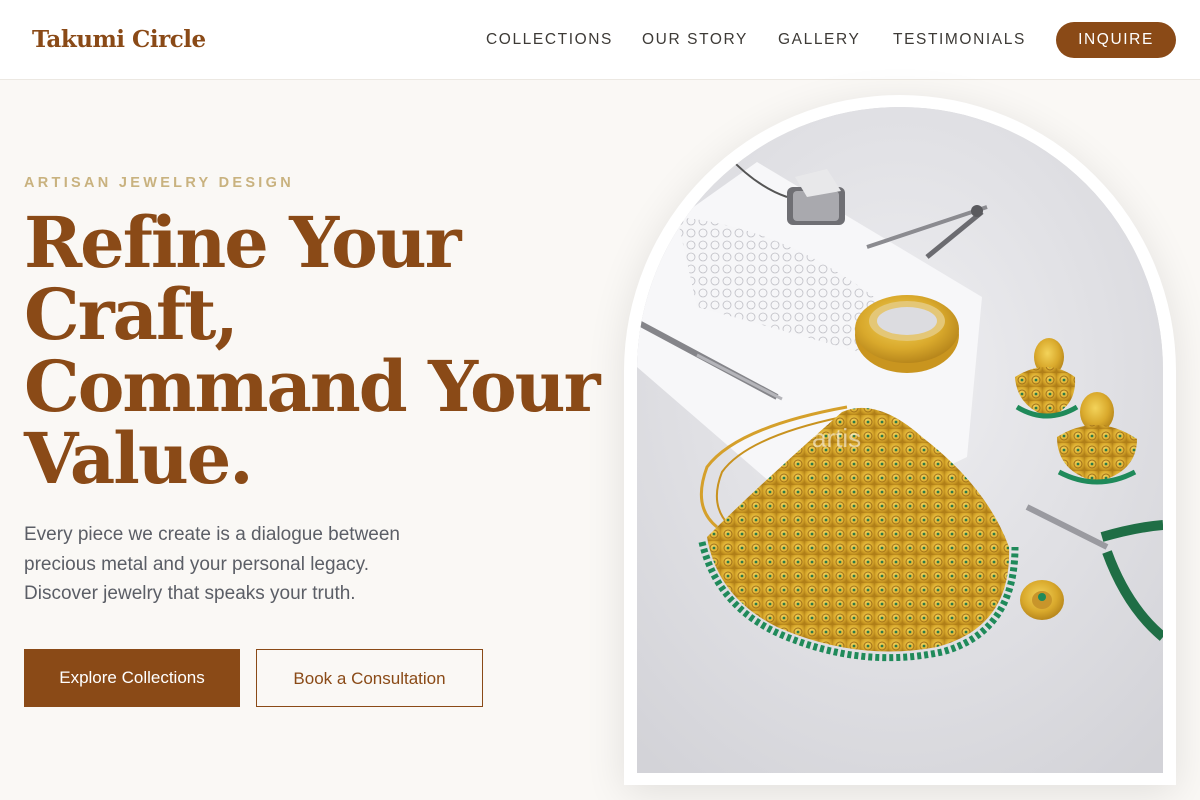  Describe the element at coordinates (369, 678) in the screenshot. I see `book-consultation-button: Book a Consultation` at that location.